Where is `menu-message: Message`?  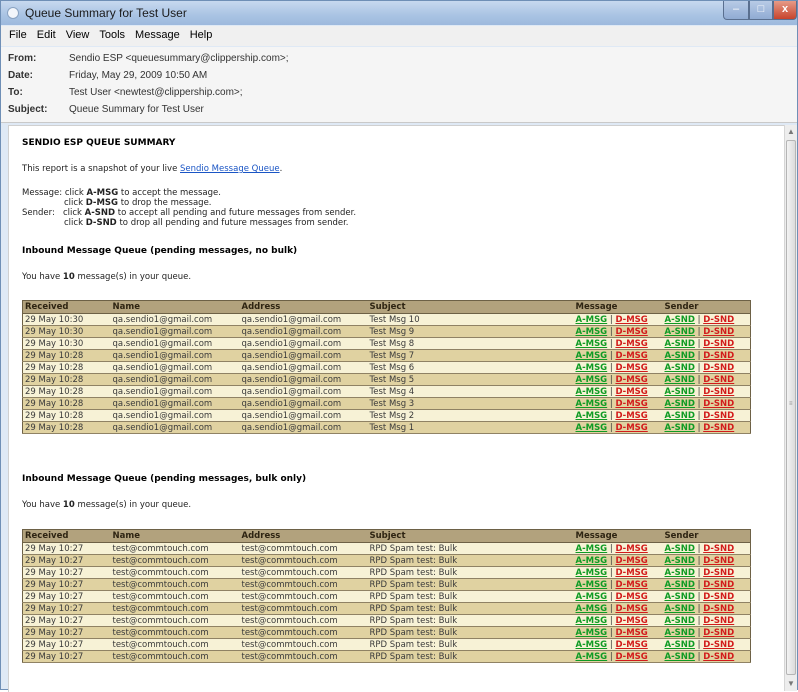 menu-message: Message is located at coordinates (157, 33).